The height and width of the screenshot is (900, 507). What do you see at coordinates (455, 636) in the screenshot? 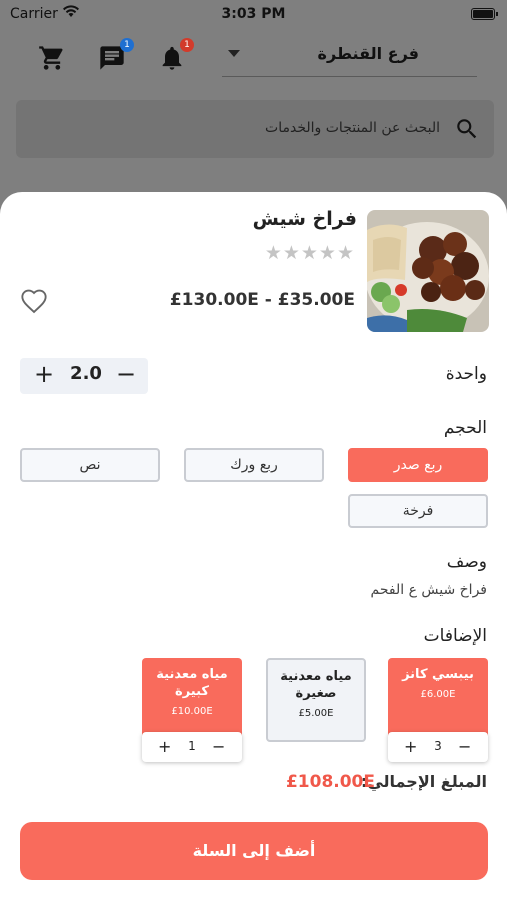
I see `addons-title: الإضافات` at bounding box center [455, 636].